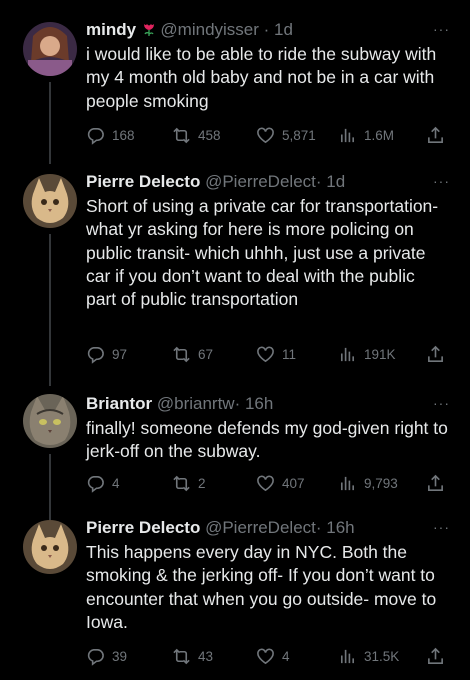 The image size is (470, 680). What do you see at coordinates (202, 483) in the screenshot?
I see `retweet-count: 2` at bounding box center [202, 483].